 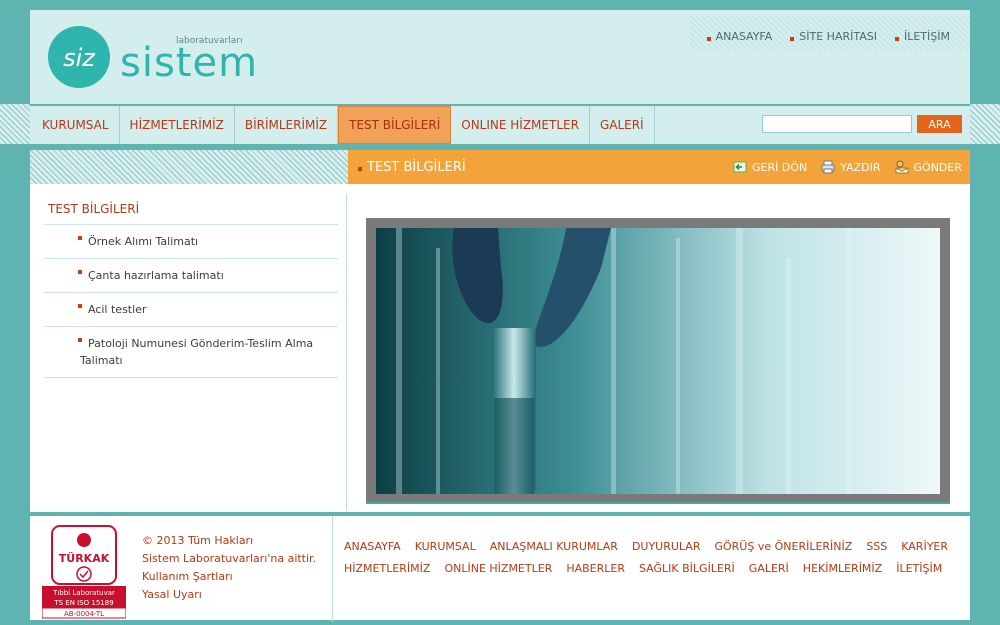 I want to click on footer-link: GÖRÜŞ ve ÖNERİLERİNİZ, so click(x=783, y=546).